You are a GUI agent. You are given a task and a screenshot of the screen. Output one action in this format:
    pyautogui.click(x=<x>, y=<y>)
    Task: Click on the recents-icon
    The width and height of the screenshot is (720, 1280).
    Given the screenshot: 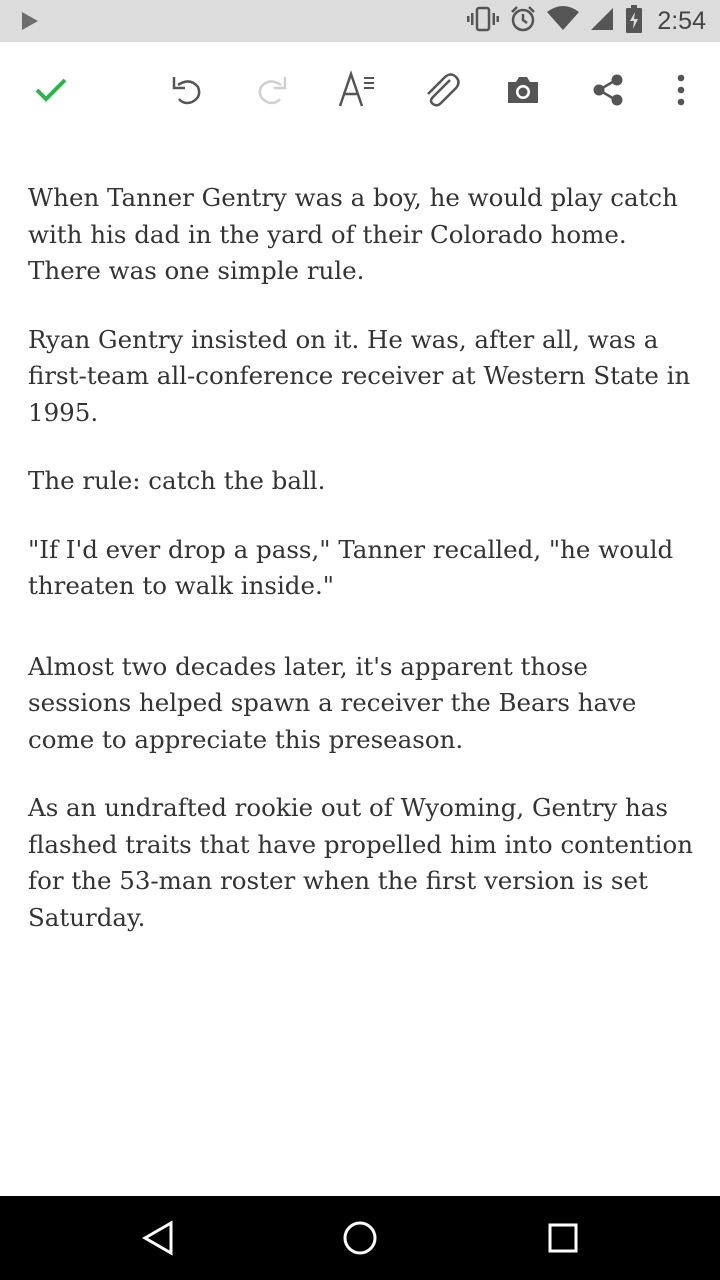 What is the action you would take?
    pyautogui.click(x=563, y=1238)
    